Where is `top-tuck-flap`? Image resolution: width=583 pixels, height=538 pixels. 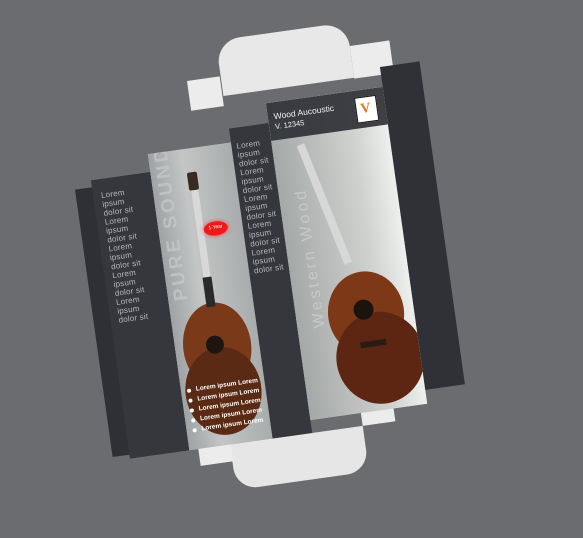 top-tuck-flap is located at coordinates (285, 59).